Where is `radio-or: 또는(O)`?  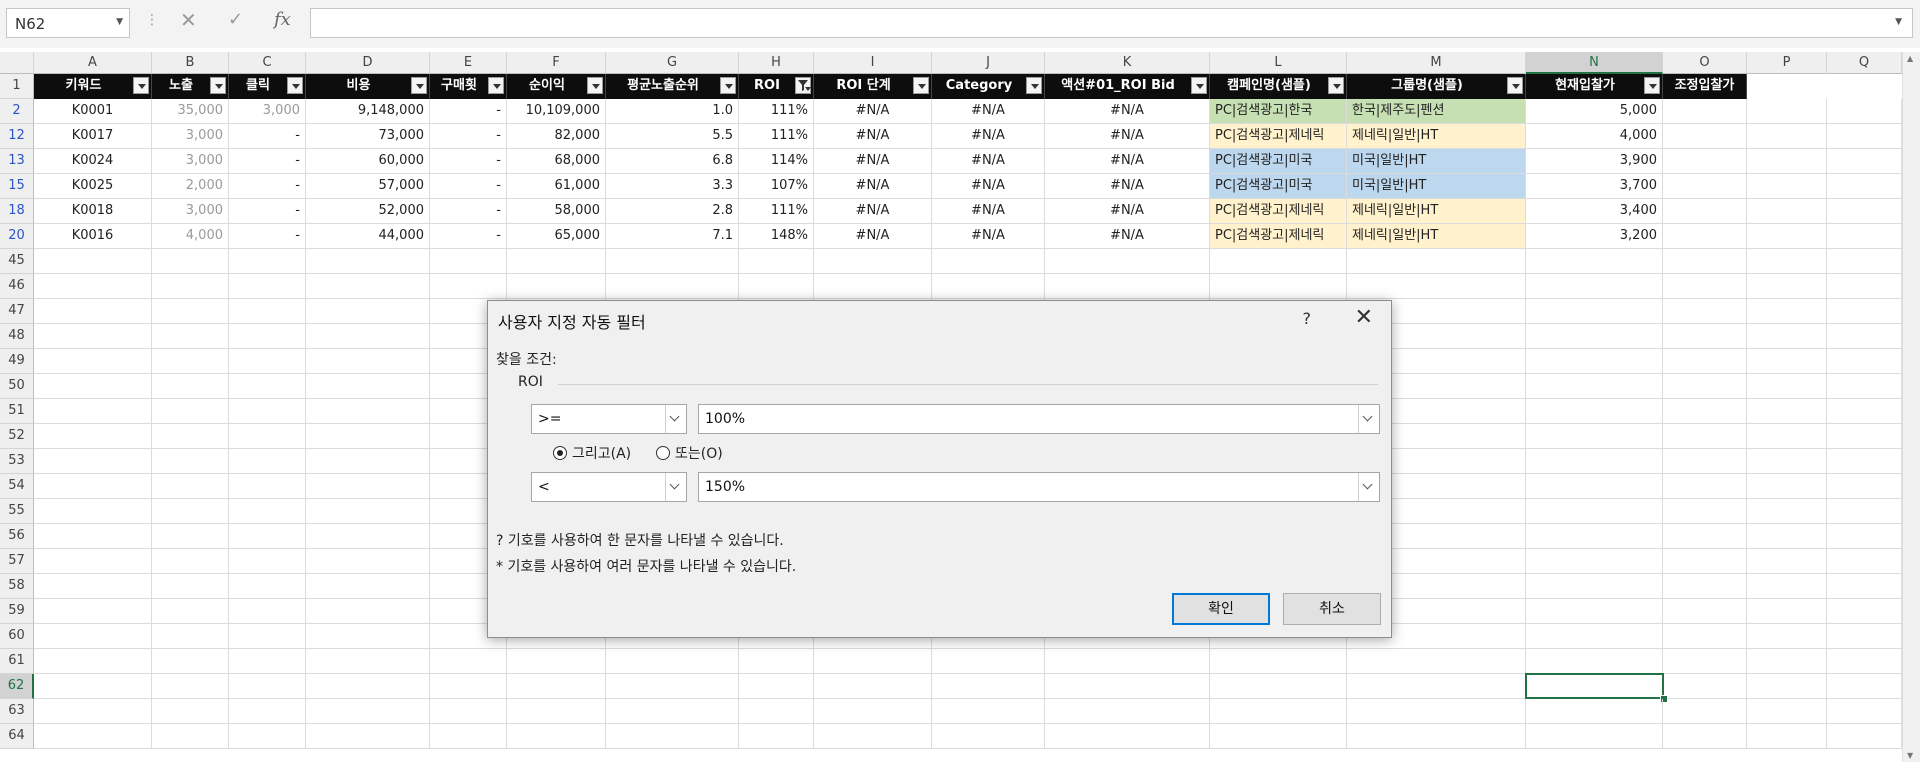 radio-or: 또는(O) is located at coordinates (689, 453).